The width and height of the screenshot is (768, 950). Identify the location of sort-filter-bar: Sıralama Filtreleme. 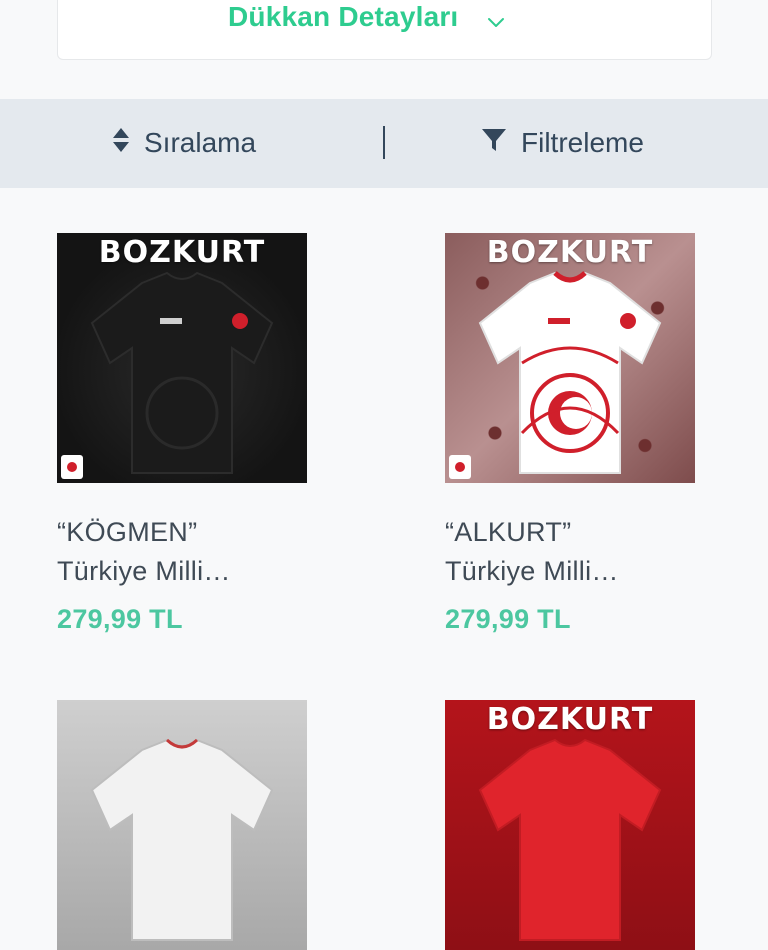
(384, 143).